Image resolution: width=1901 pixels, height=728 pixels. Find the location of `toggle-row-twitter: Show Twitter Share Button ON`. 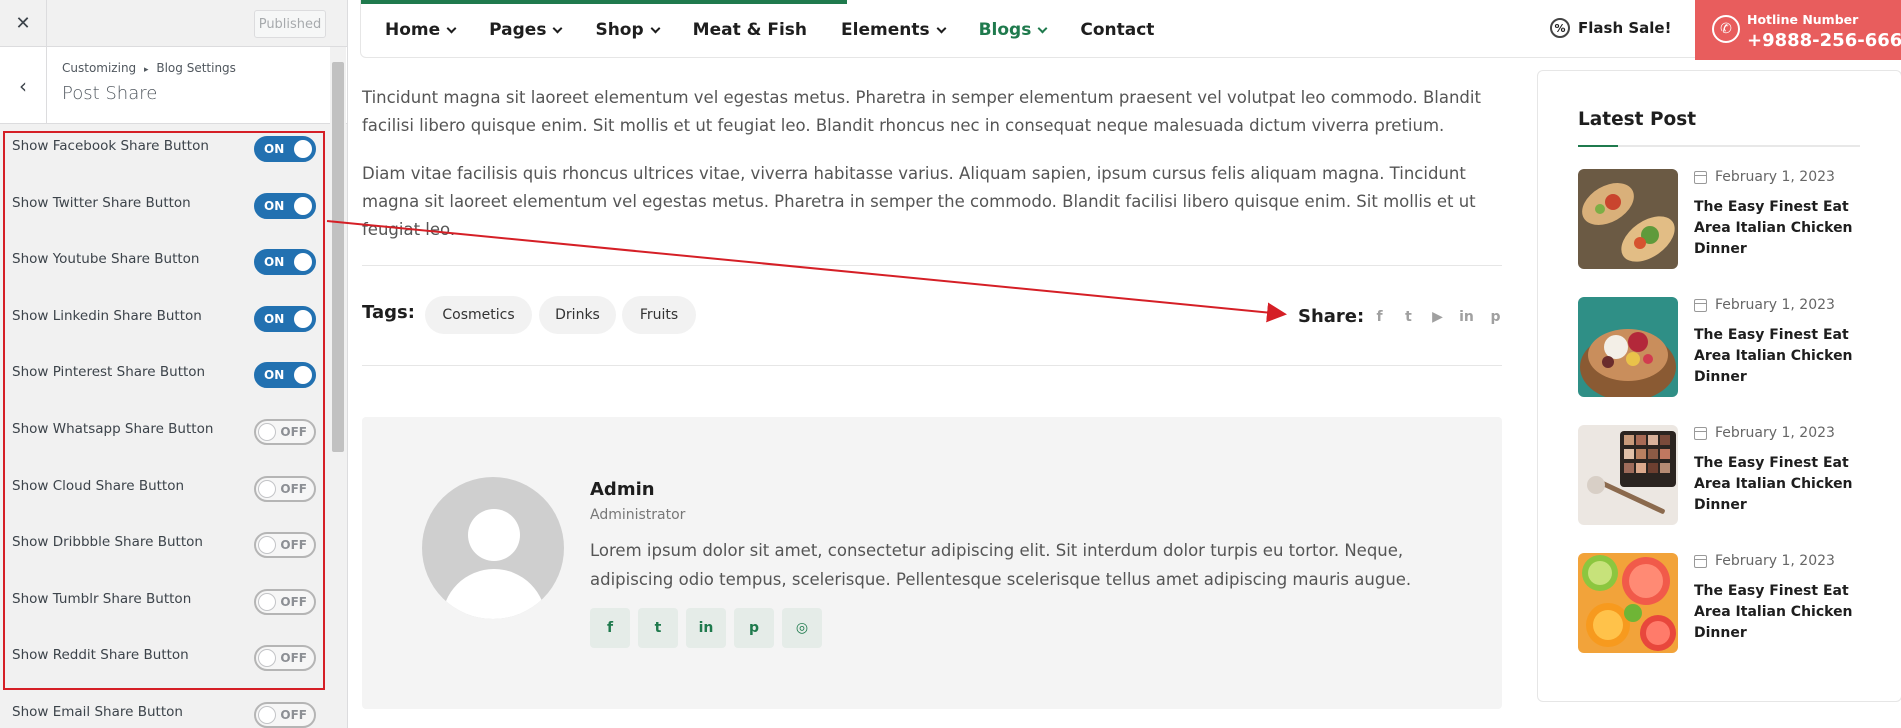

toggle-row-twitter: Show Twitter Share Button ON is located at coordinates (165, 210).